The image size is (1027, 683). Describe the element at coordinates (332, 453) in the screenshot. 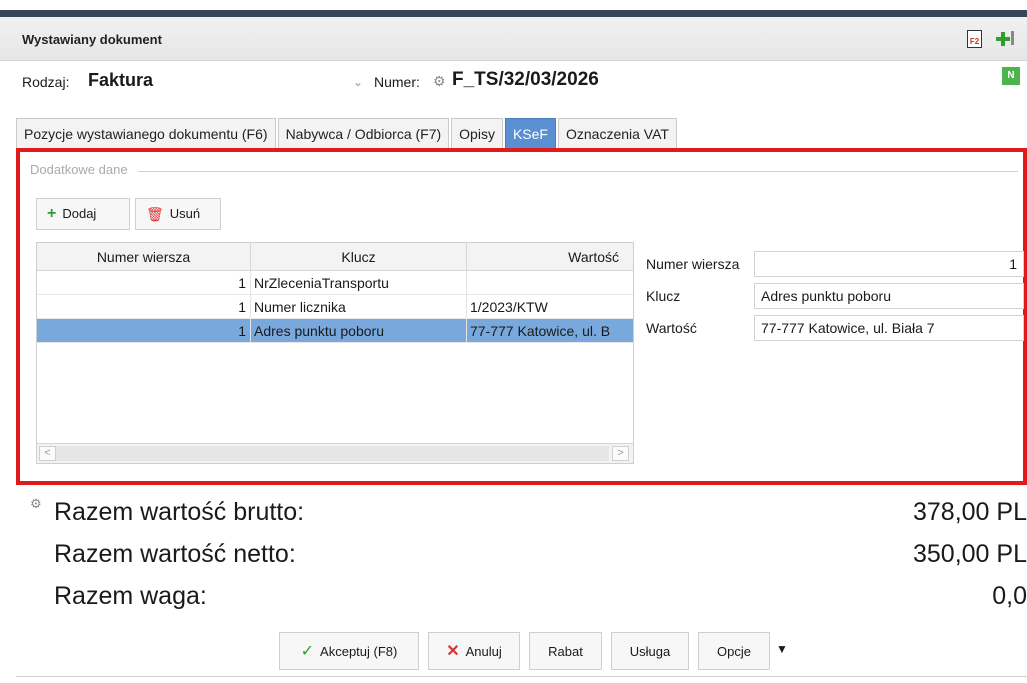

I see `scrollbar-thumb` at that location.